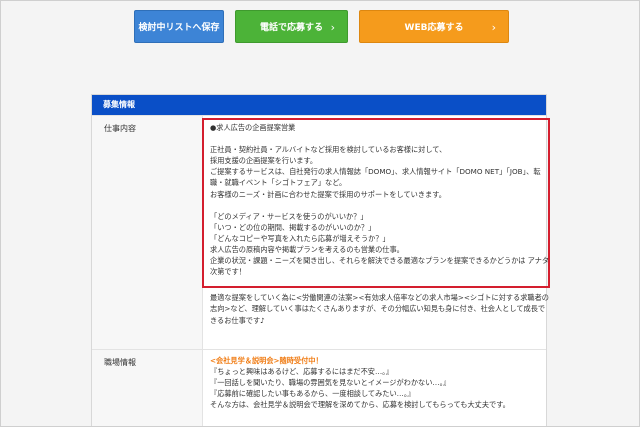 Image resolution: width=640 pixels, height=427 pixels. Describe the element at coordinates (312, 394) in the screenshot. I see `text-line: 『応募前に確認したい事もあるから、一度相談してみたい…。』` at that location.